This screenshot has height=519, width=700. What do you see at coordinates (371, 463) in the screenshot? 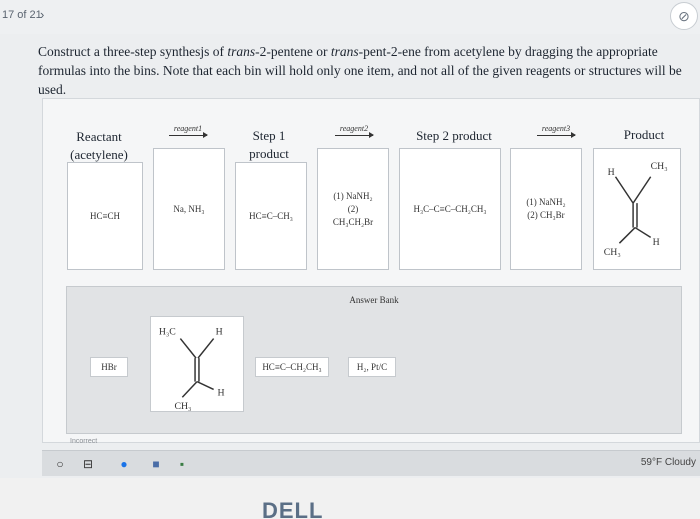
I see `taskbar: ○ ⊟ ● ■ ▪ 59°F Cloudy` at bounding box center [371, 463].